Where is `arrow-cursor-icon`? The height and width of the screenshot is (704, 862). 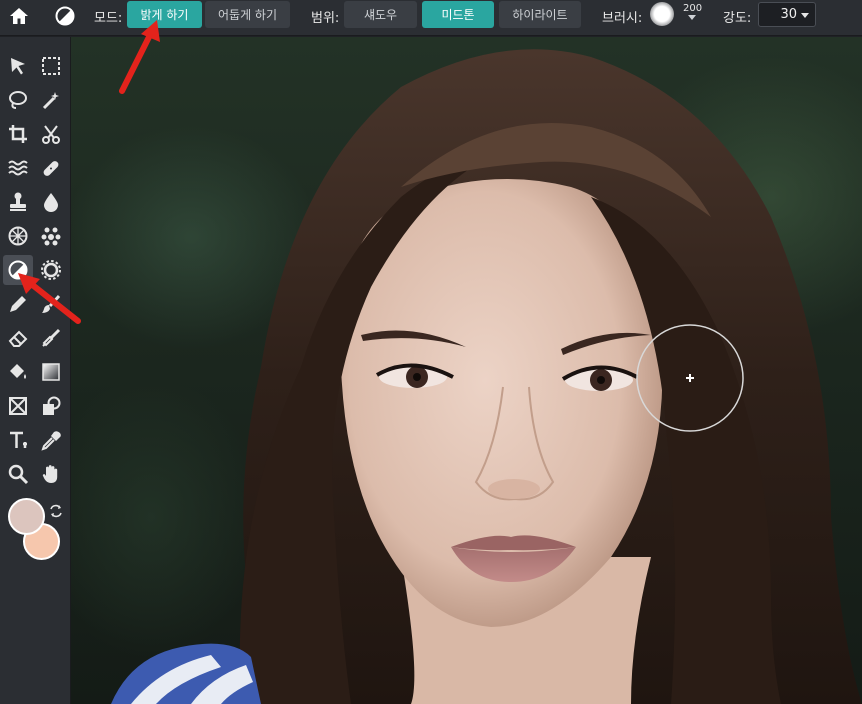
arrow-cursor-icon is located at coordinates (18, 66).